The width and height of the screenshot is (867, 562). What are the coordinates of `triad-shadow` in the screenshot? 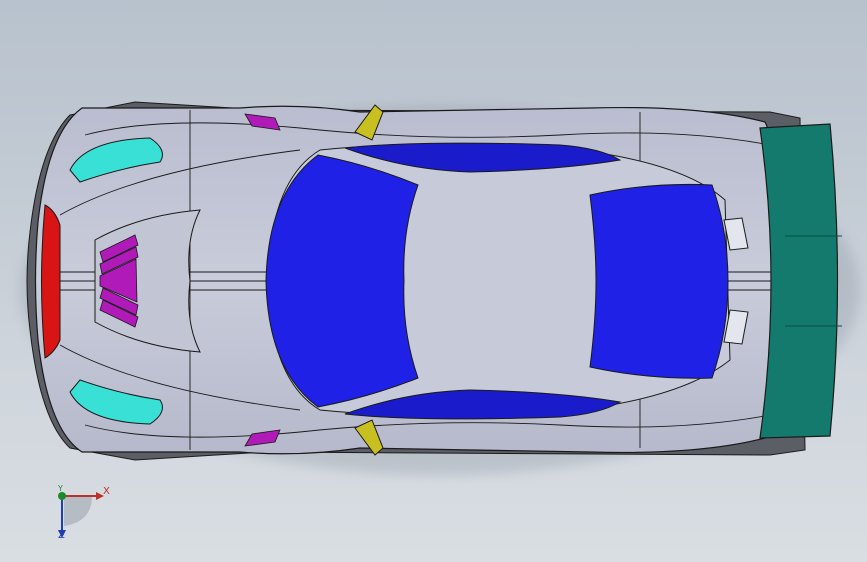 It's located at (78, 511).